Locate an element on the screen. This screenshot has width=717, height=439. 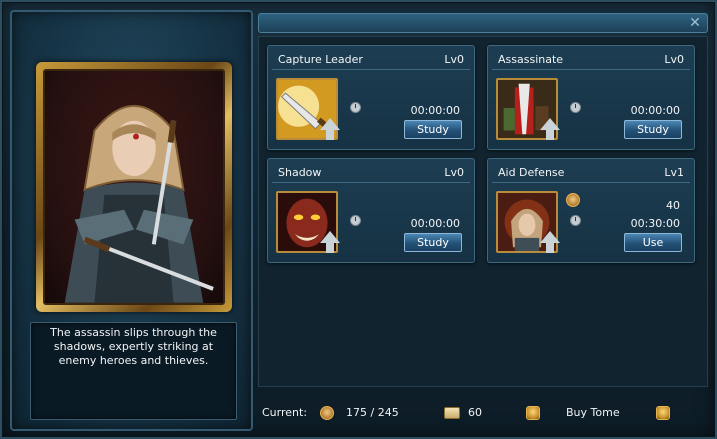
close-icon: ✕ is located at coordinates (695, 23).